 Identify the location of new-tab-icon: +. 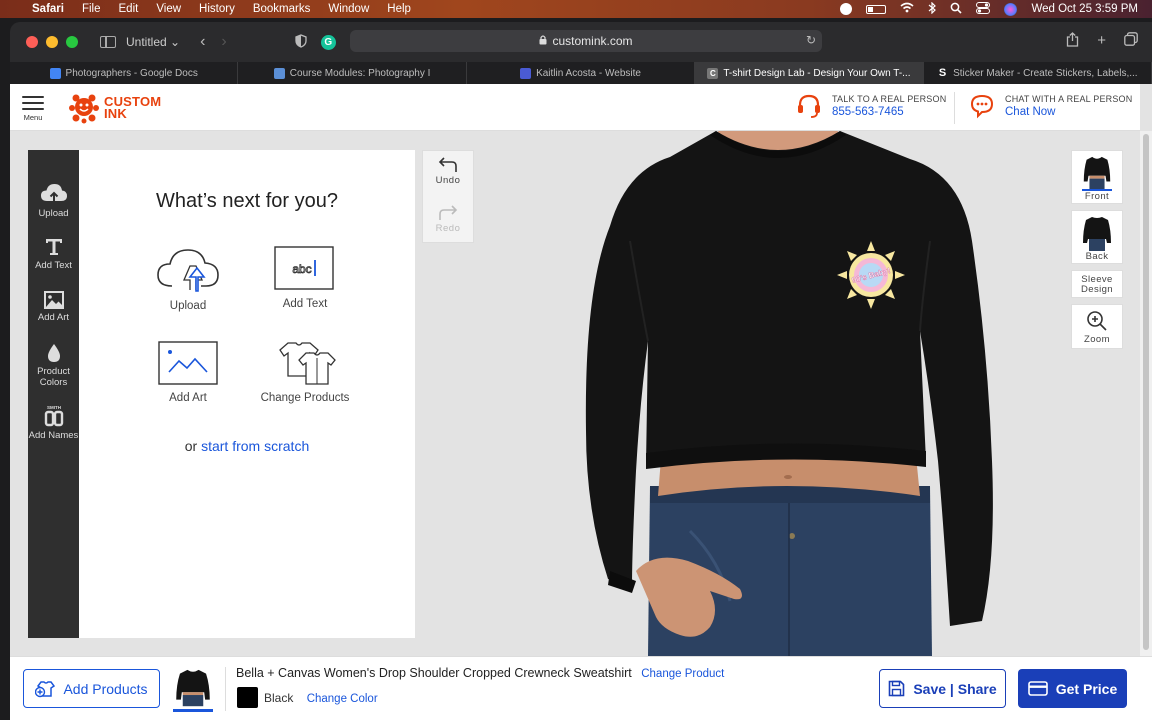
(1101, 41).